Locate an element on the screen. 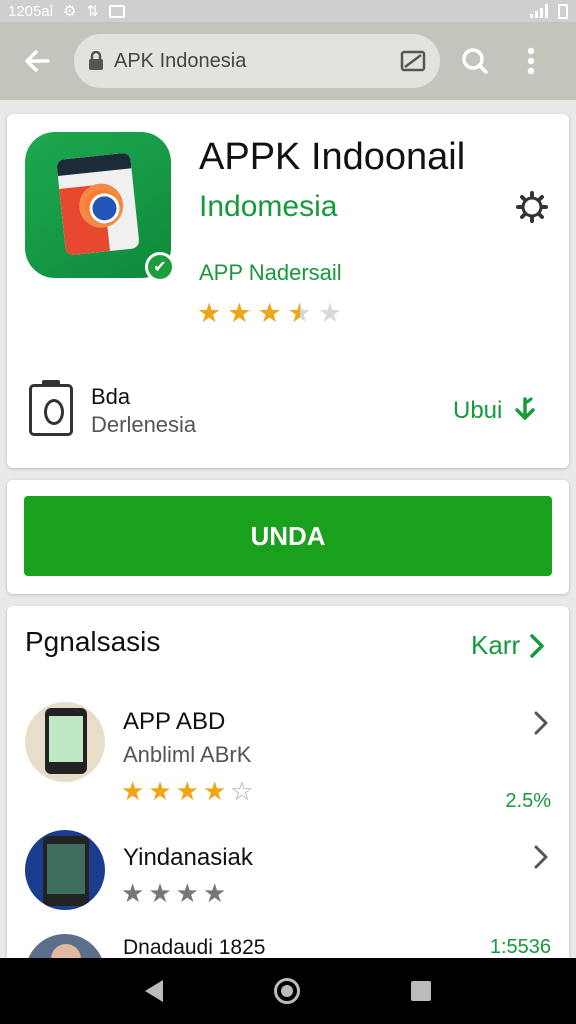 The width and height of the screenshot is (576, 1024). lock-icon is located at coordinates (96, 60).